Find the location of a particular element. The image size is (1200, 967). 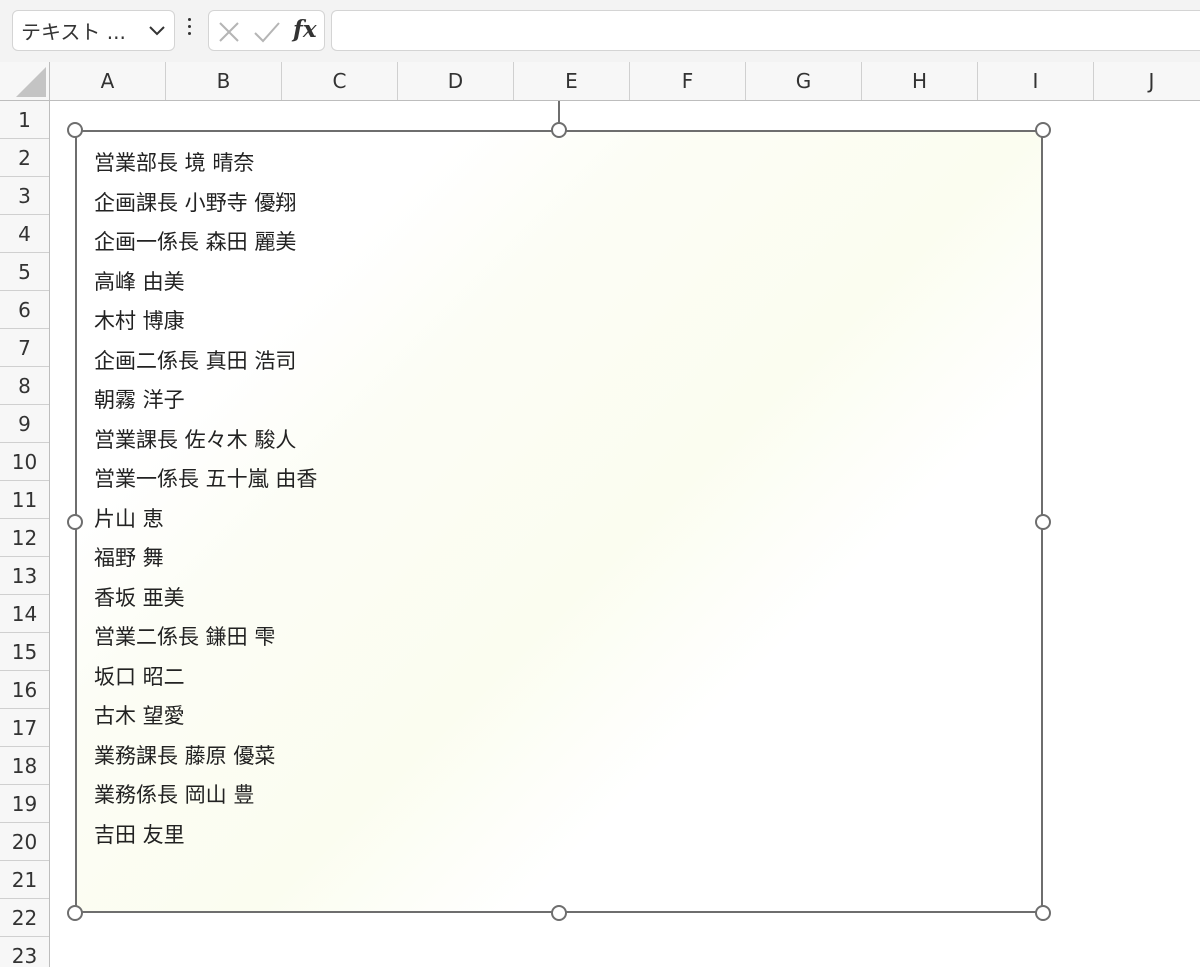

row-header: 16 is located at coordinates (24, 690).